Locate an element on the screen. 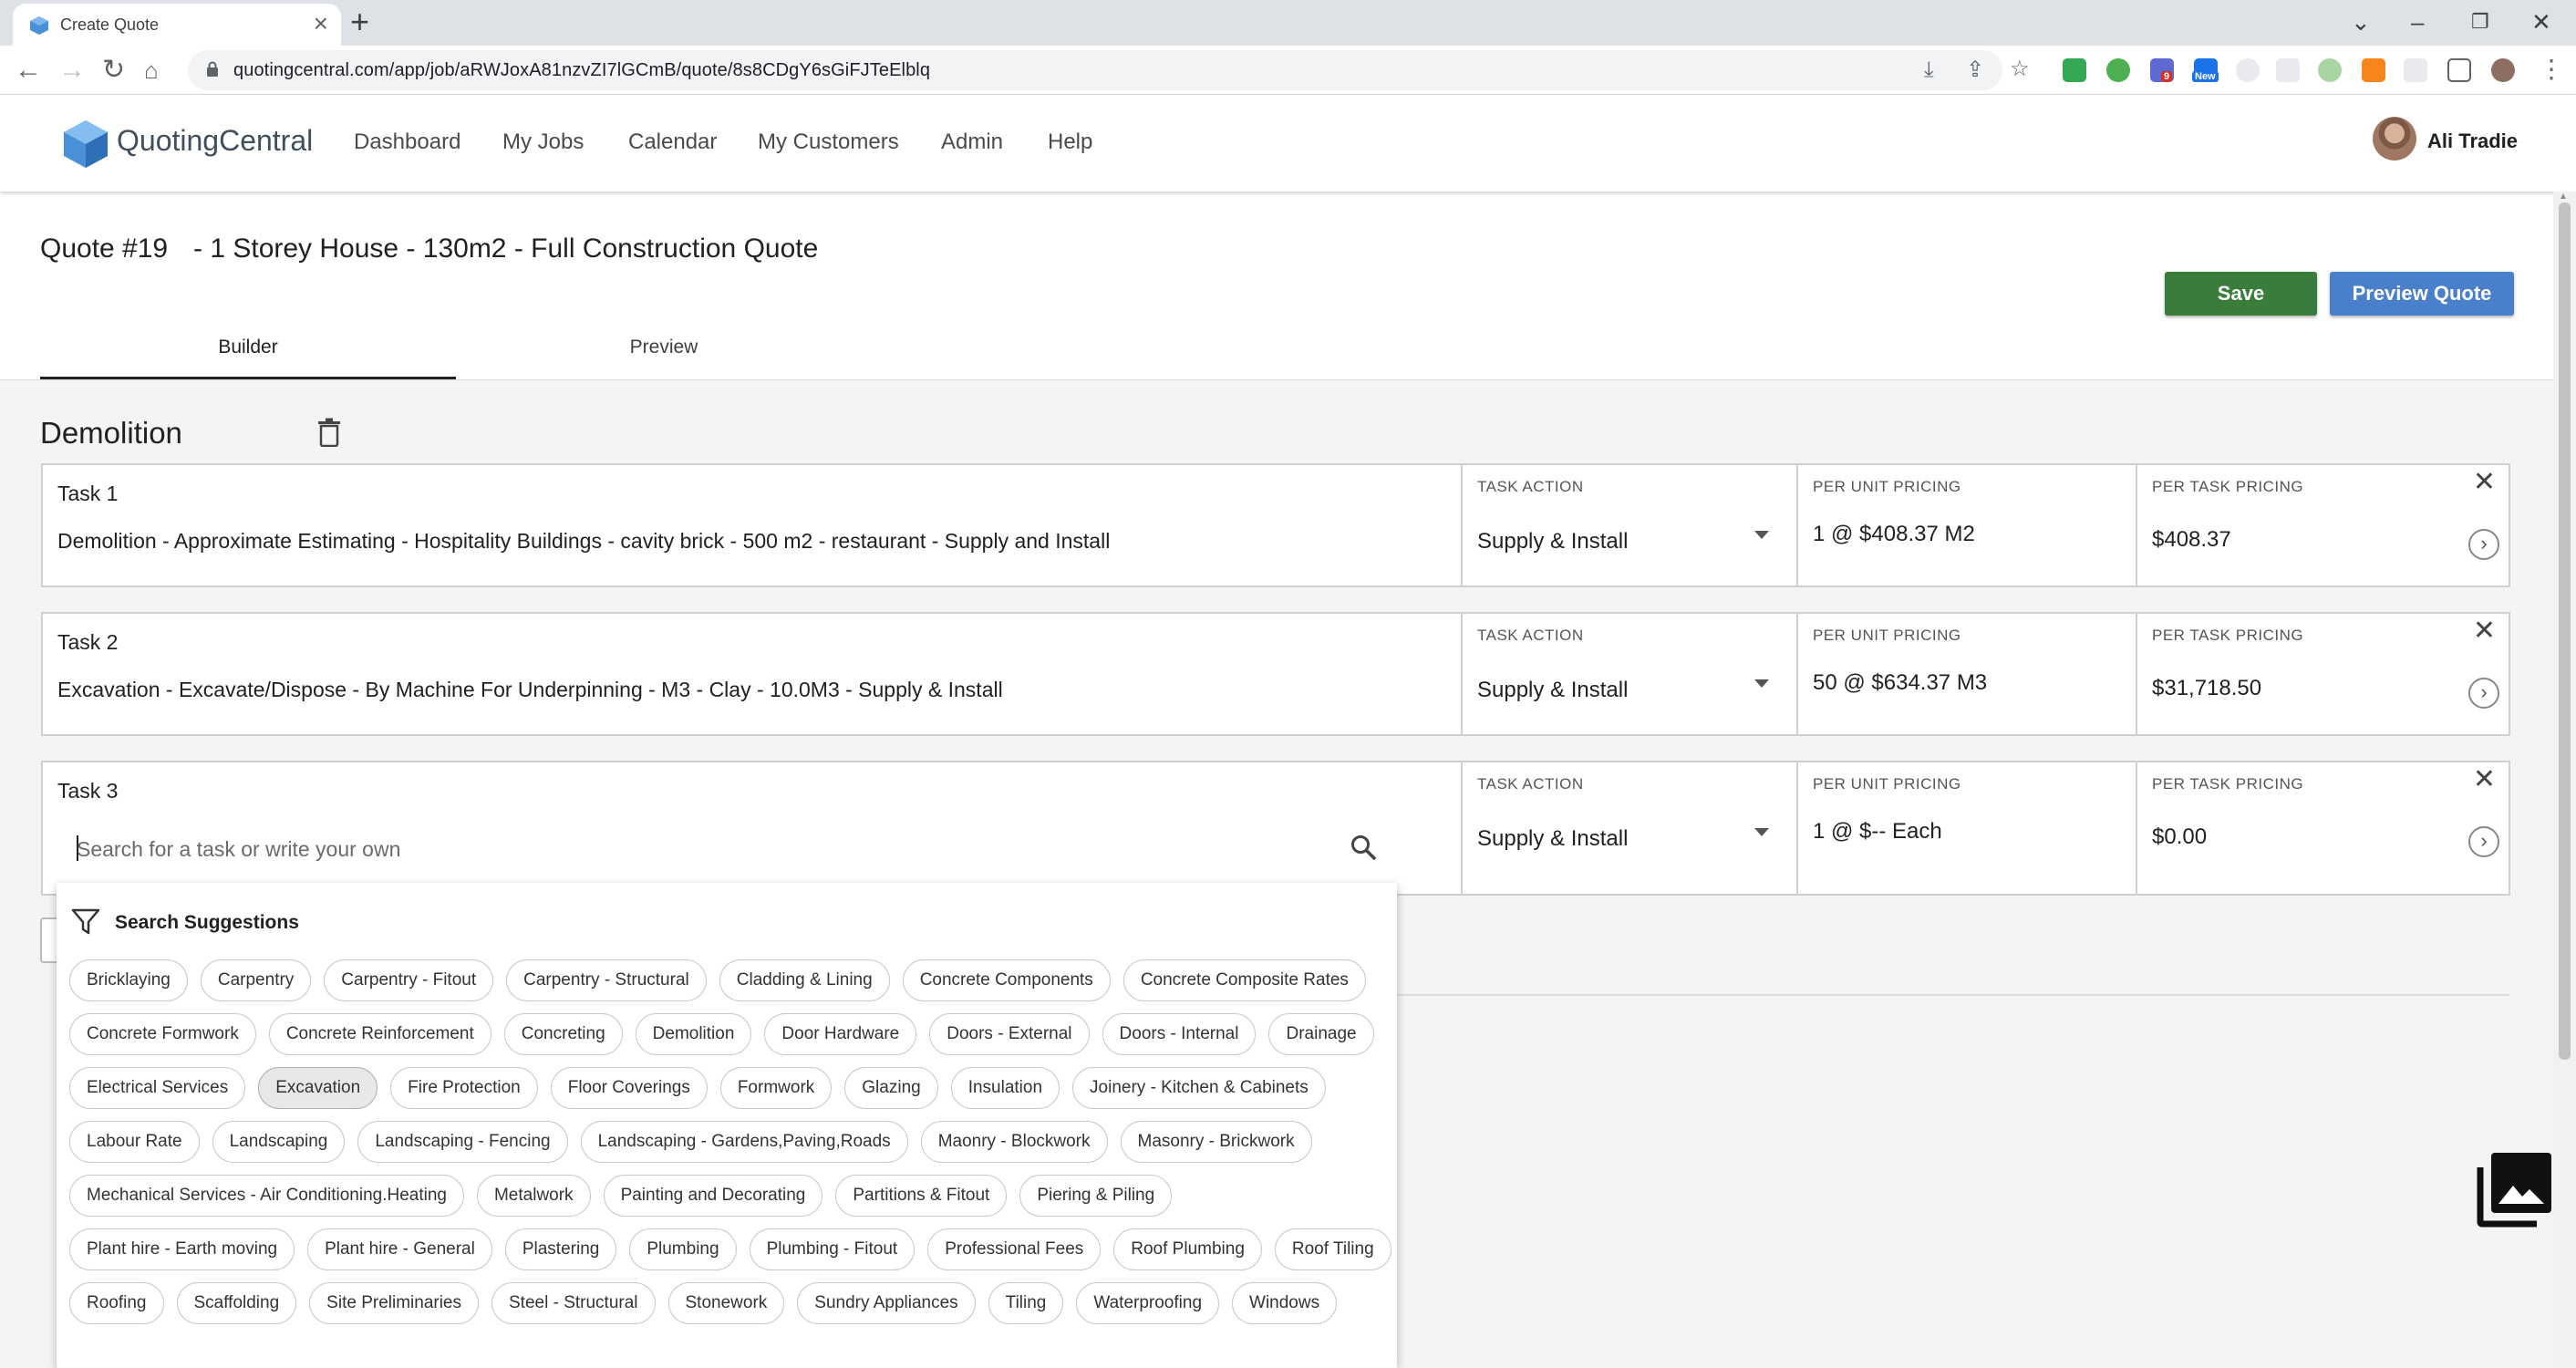  home-icon: ⌂ is located at coordinates (151, 70).